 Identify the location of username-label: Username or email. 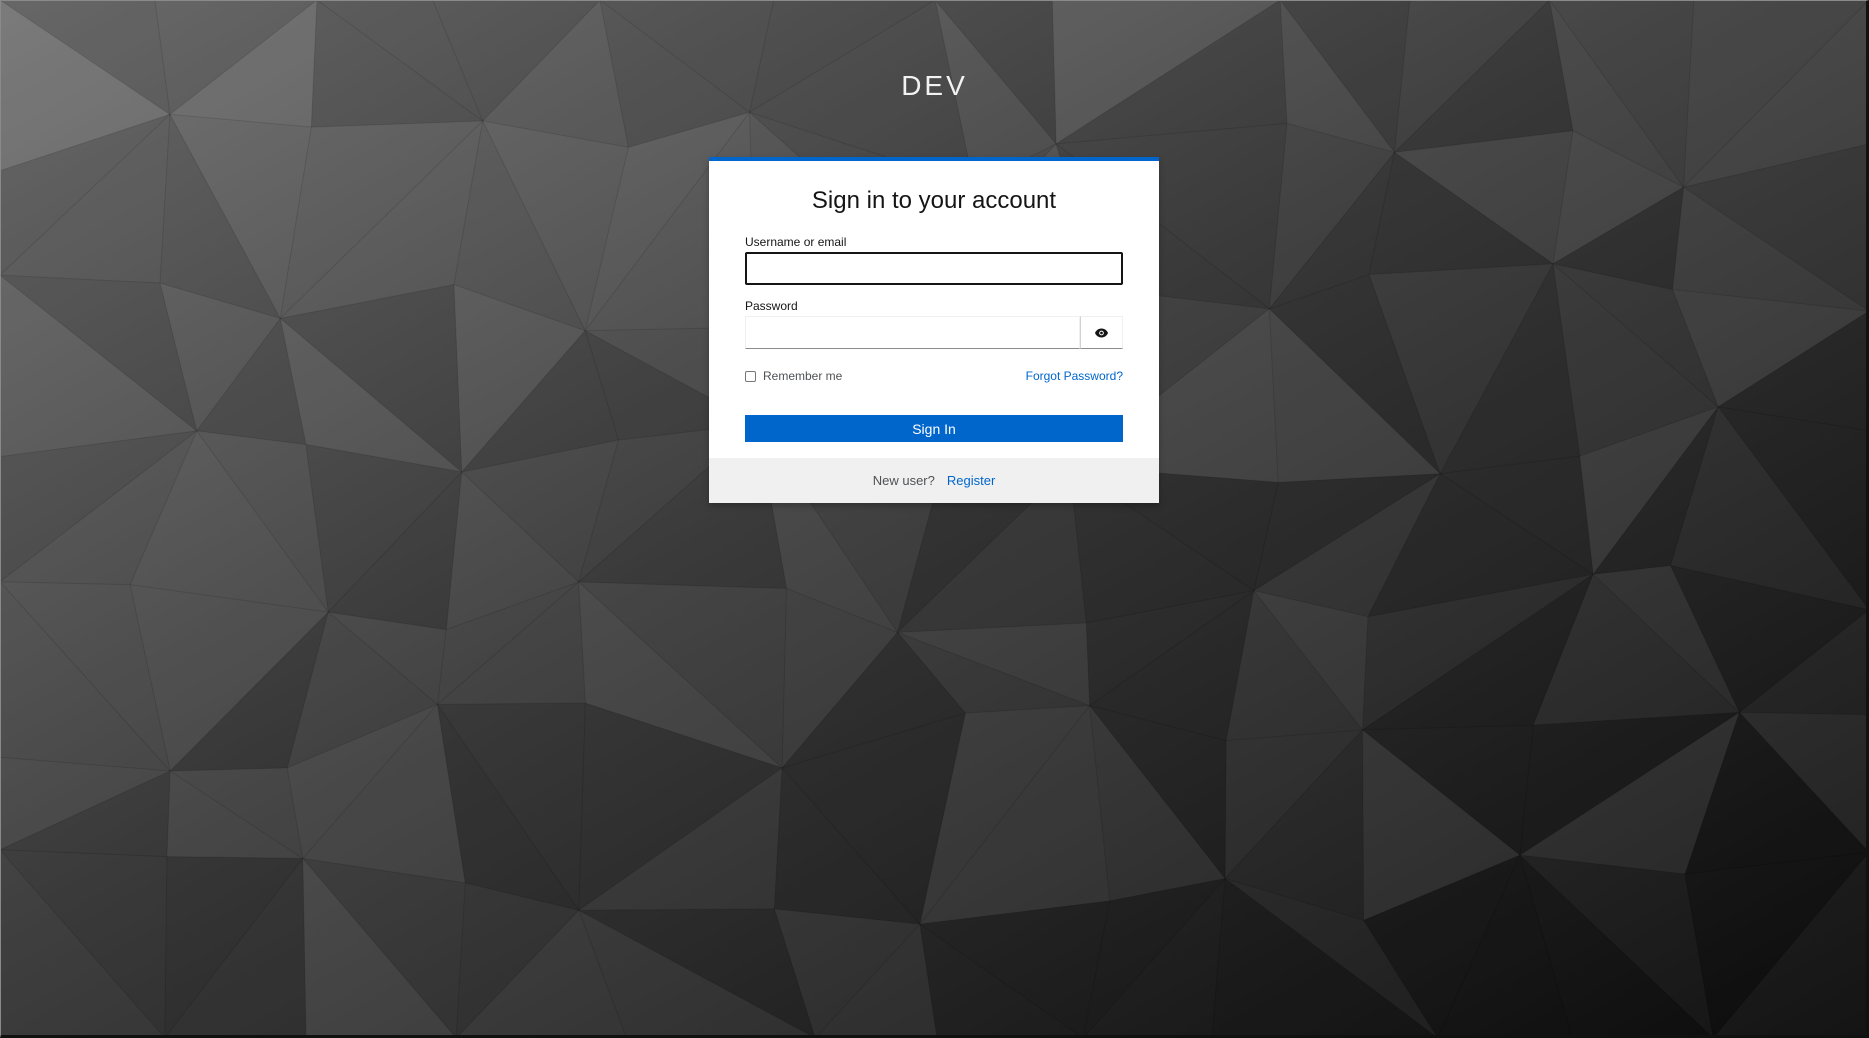
(796, 242).